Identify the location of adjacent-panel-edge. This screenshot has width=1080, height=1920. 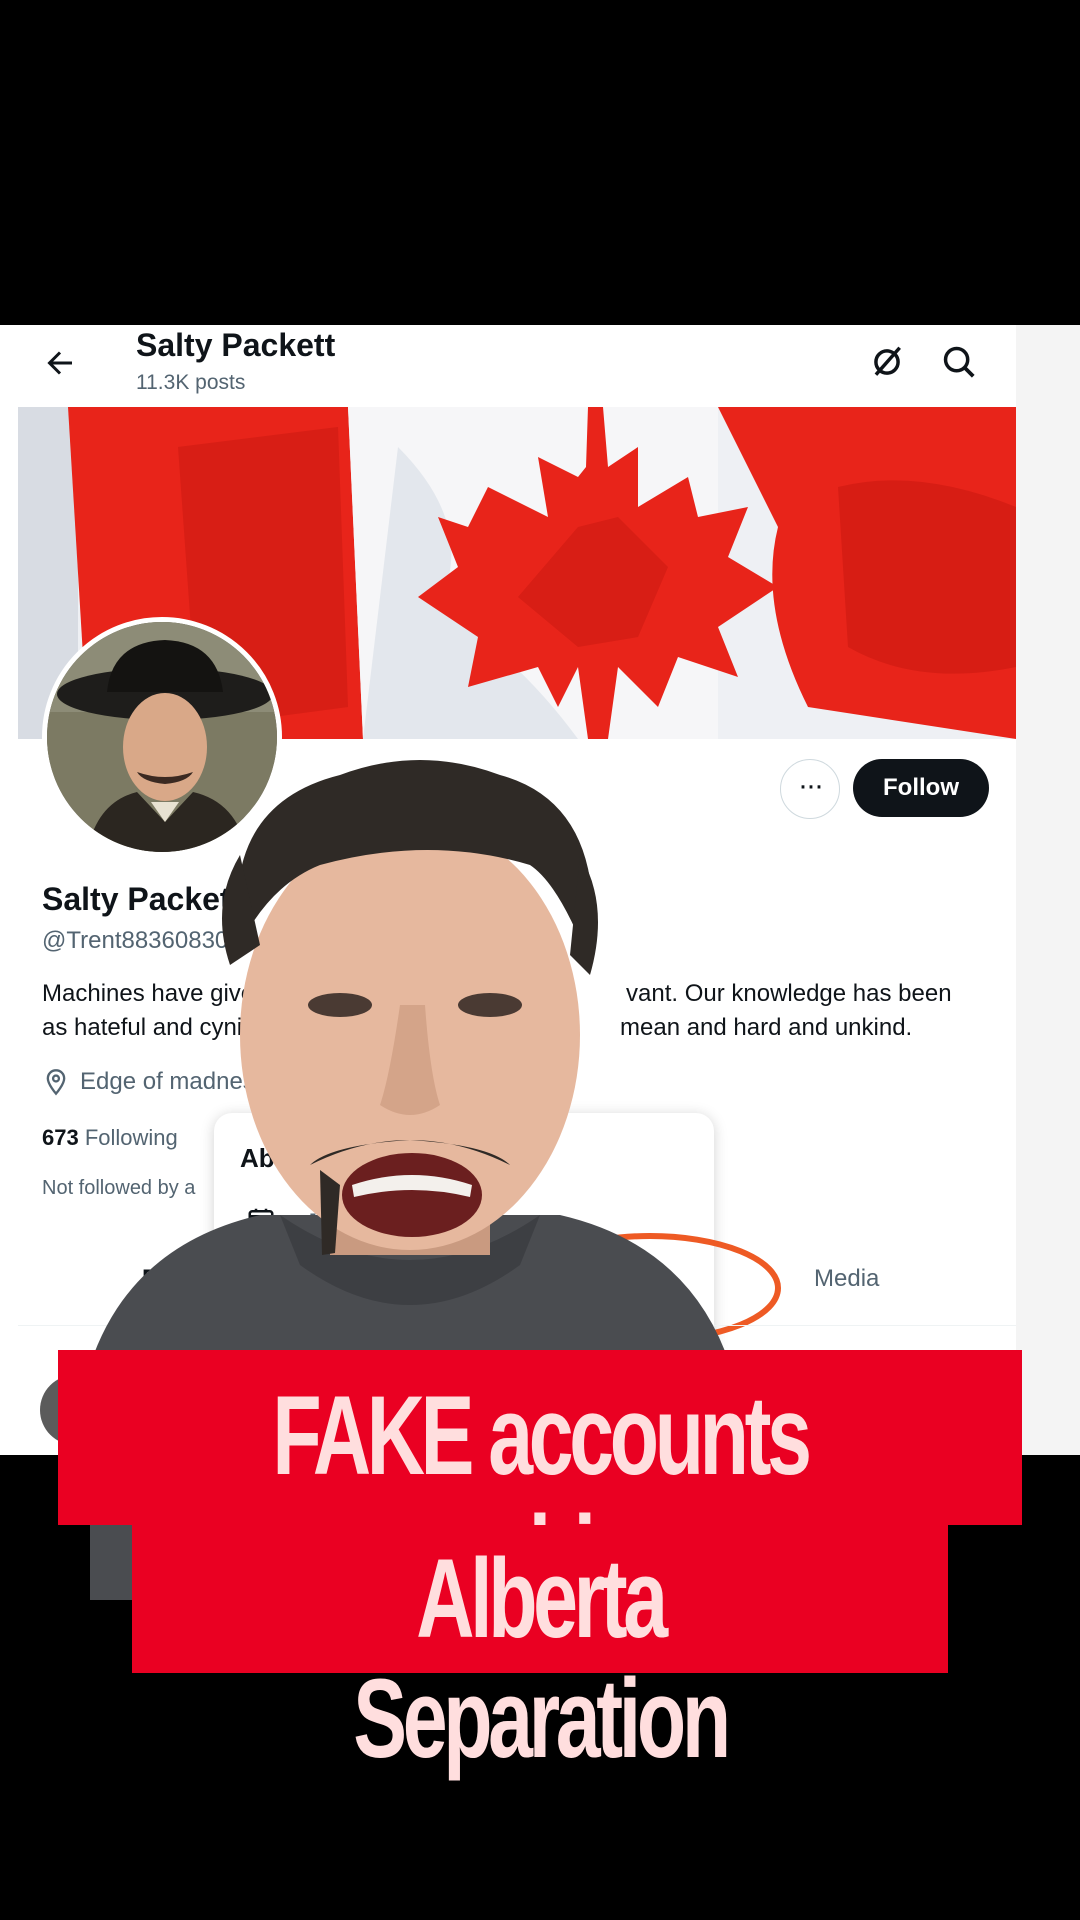
(1048, 890).